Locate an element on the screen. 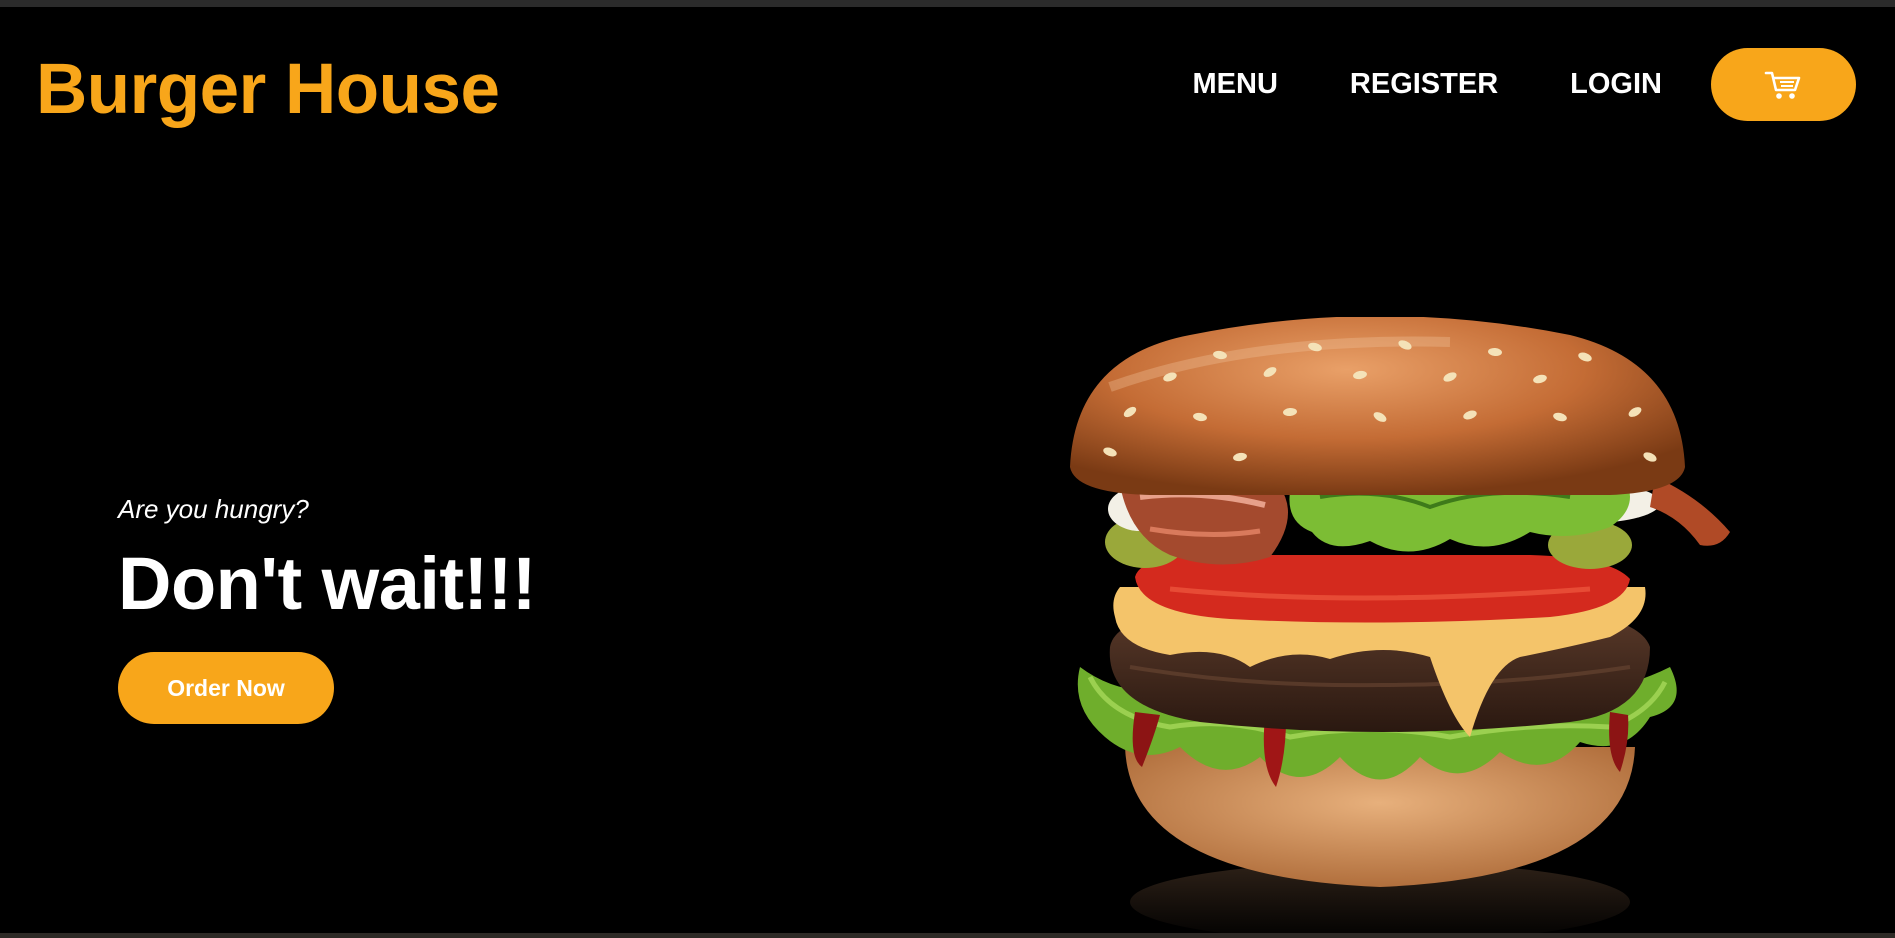  browser-top-strip is located at coordinates (947, 3).